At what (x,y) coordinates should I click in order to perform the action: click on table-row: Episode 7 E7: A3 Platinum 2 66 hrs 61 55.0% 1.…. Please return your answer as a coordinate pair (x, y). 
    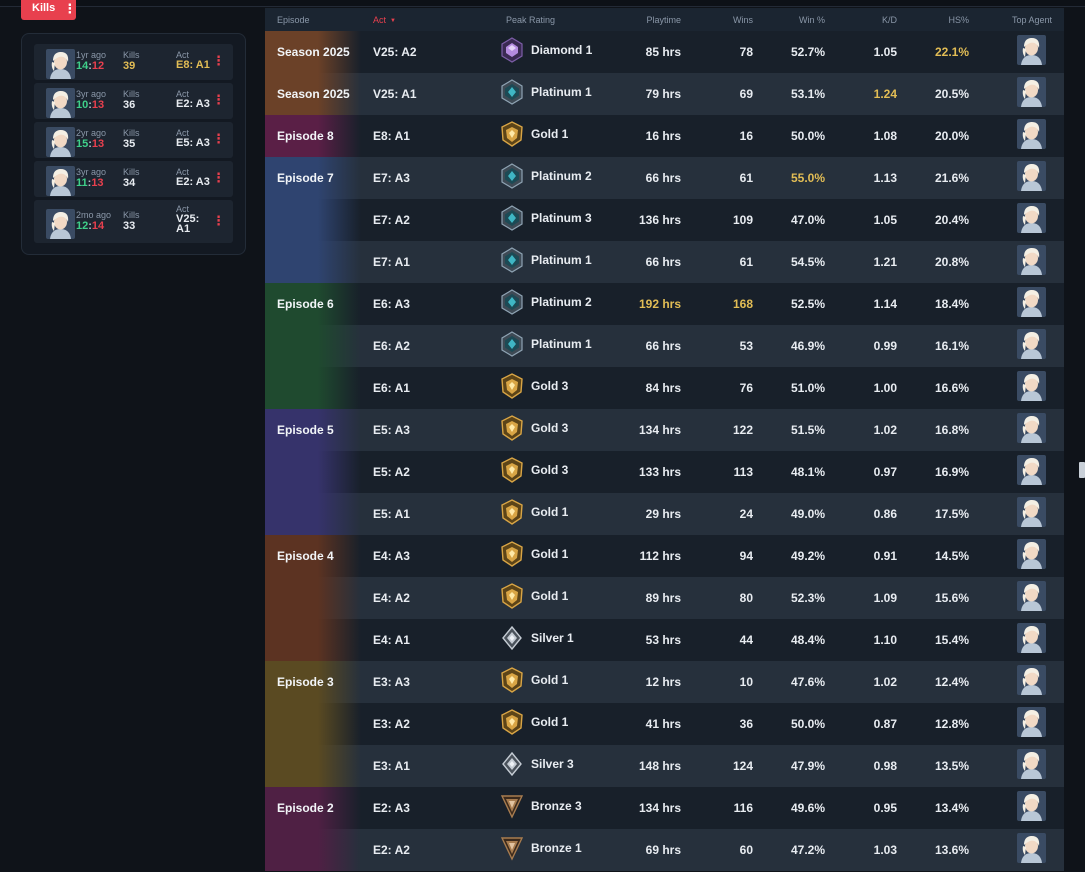
    Looking at the image, I should click on (664, 178).